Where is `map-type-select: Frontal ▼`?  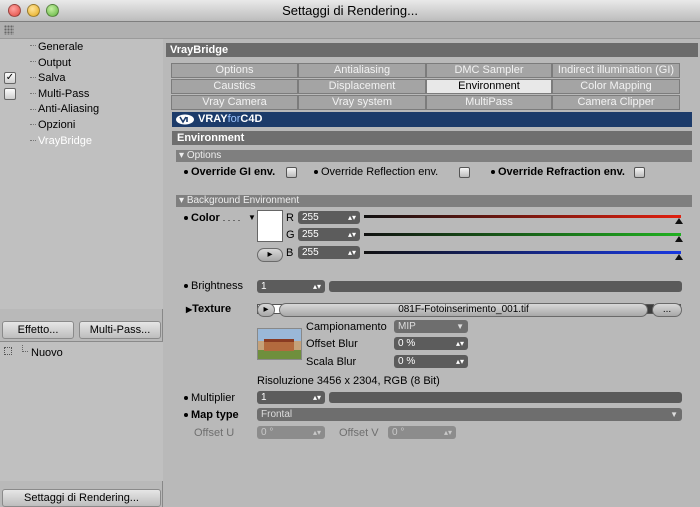 map-type-select: Frontal ▼ is located at coordinates (469, 414).